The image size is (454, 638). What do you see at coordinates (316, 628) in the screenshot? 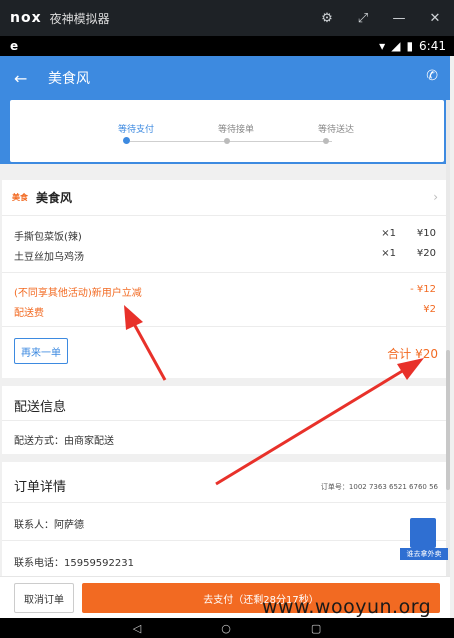
I see `recents-nav-icon: ▢` at bounding box center [316, 628].